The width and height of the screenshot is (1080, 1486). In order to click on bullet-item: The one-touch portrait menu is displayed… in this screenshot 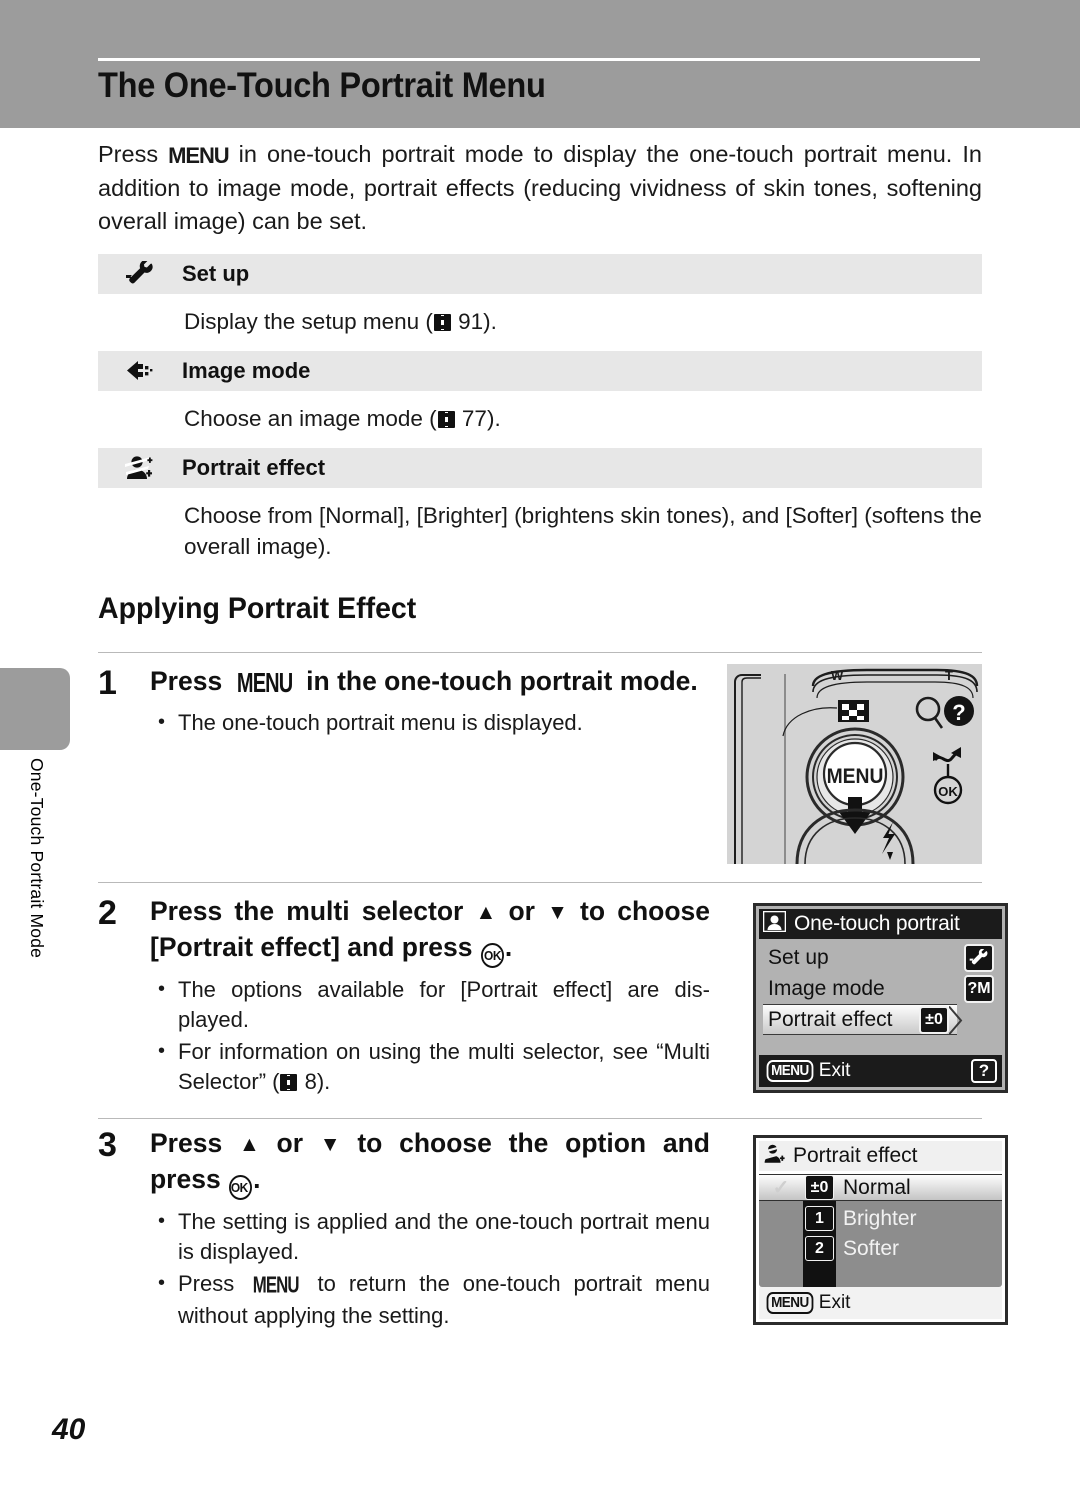, I will do `click(430, 722)`.